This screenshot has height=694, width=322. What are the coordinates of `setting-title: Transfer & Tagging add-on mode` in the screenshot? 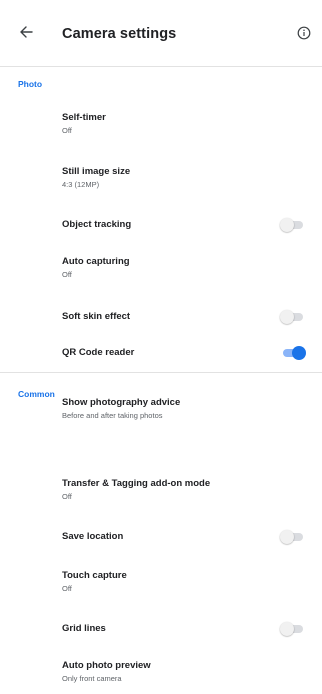 It's located at (136, 483).